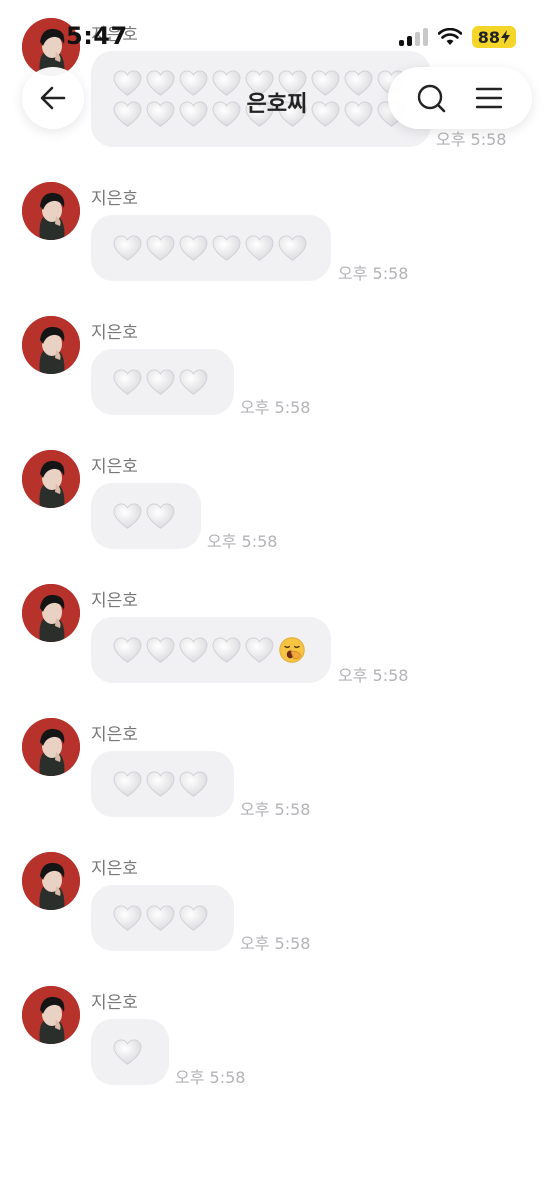  What do you see at coordinates (460, 98) in the screenshot?
I see `header-actions` at bounding box center [460, 98].